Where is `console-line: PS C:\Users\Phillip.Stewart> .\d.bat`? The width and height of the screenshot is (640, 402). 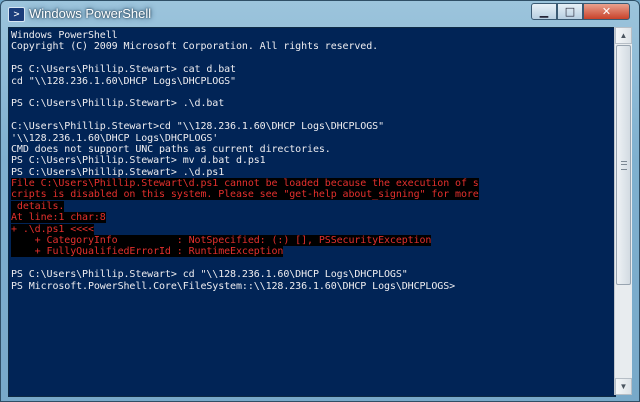 console-line: PS C:\Users\Phillip.Stewart> .\d.bat is located at coordinates (312, 103).